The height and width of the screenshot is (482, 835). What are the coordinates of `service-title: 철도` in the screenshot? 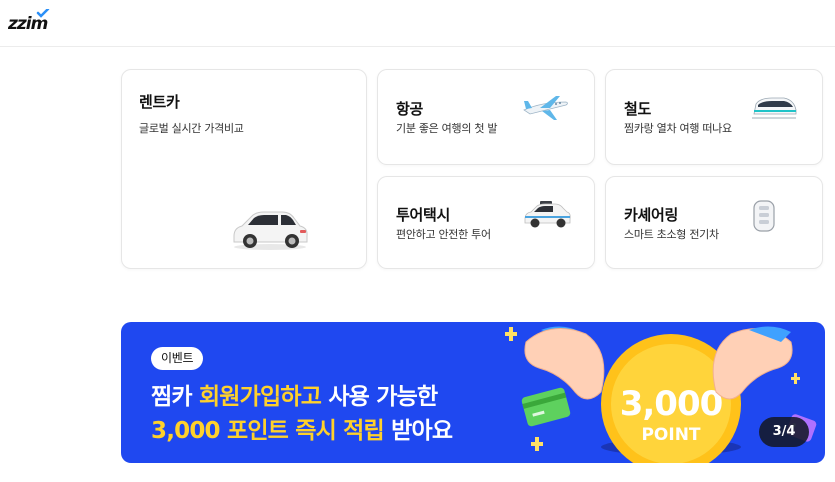 It's located at (638, 109).